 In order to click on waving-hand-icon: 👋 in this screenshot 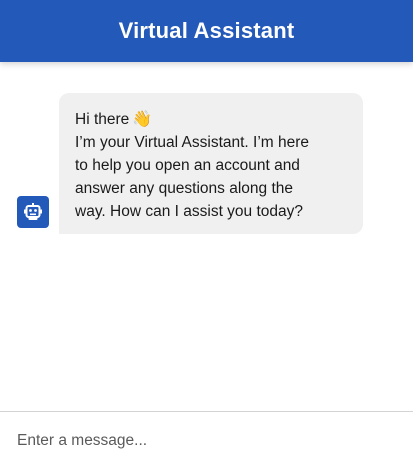, I will do `click(142, 119)`.